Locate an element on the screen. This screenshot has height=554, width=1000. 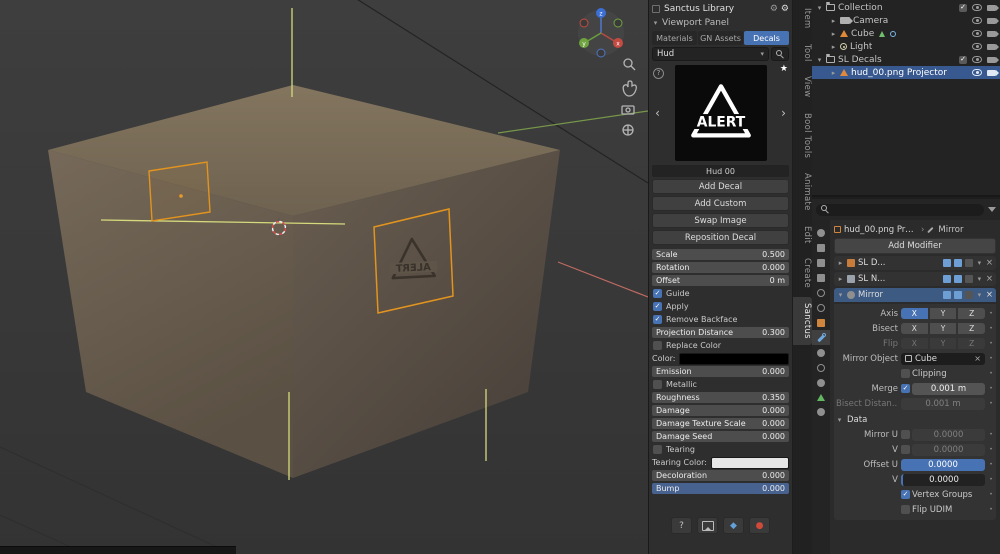
replace-color-checkbox: Replace Color is located at coordinates (720, 345).